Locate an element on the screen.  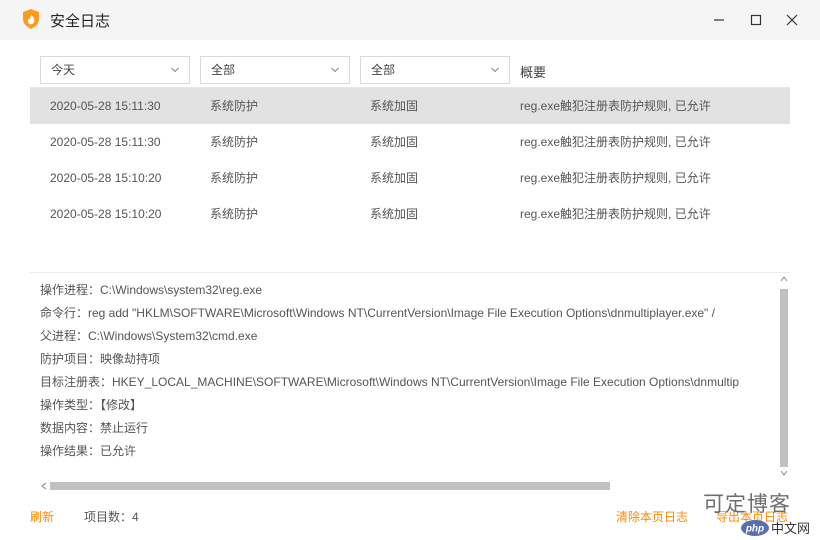
close-icon is located at coordinates (792, 20).